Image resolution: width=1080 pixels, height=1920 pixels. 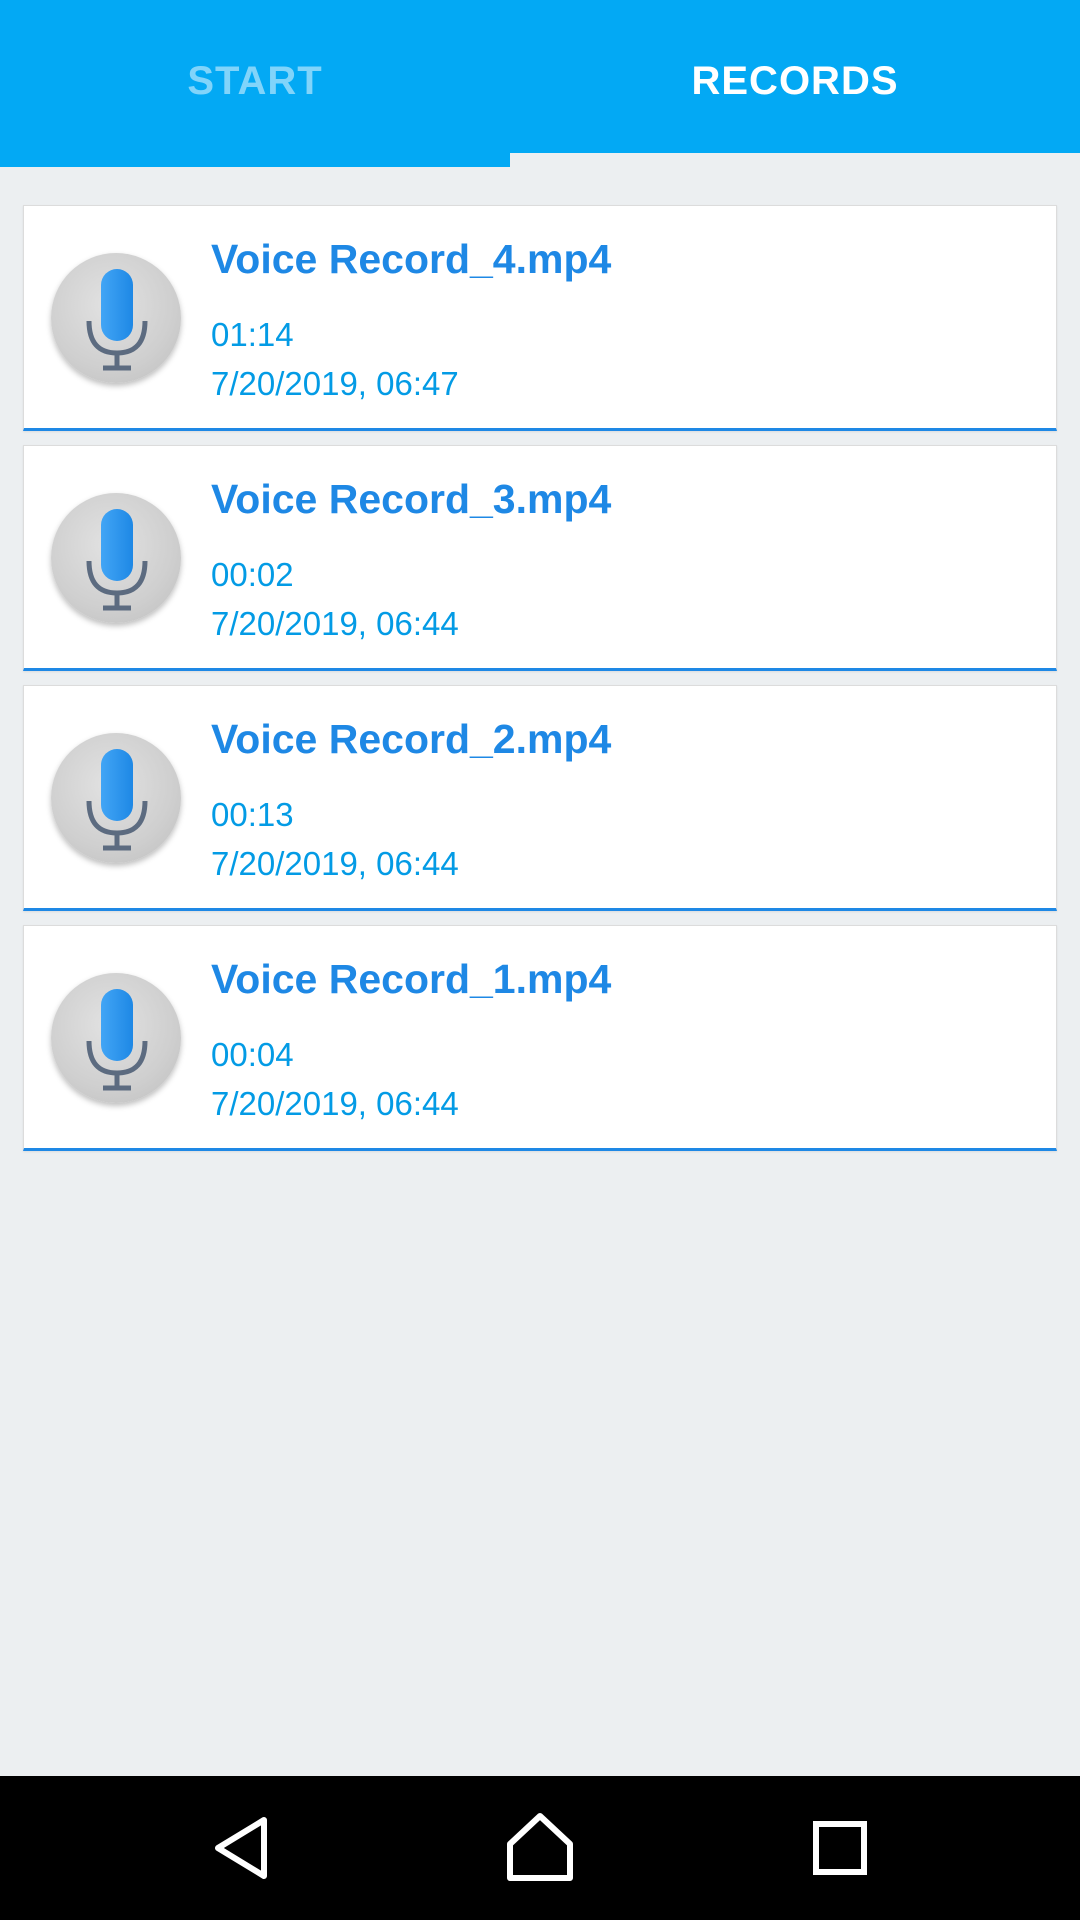 I want to click on record-title: Voice Record_2.mp4, so click(x=411, y=739).